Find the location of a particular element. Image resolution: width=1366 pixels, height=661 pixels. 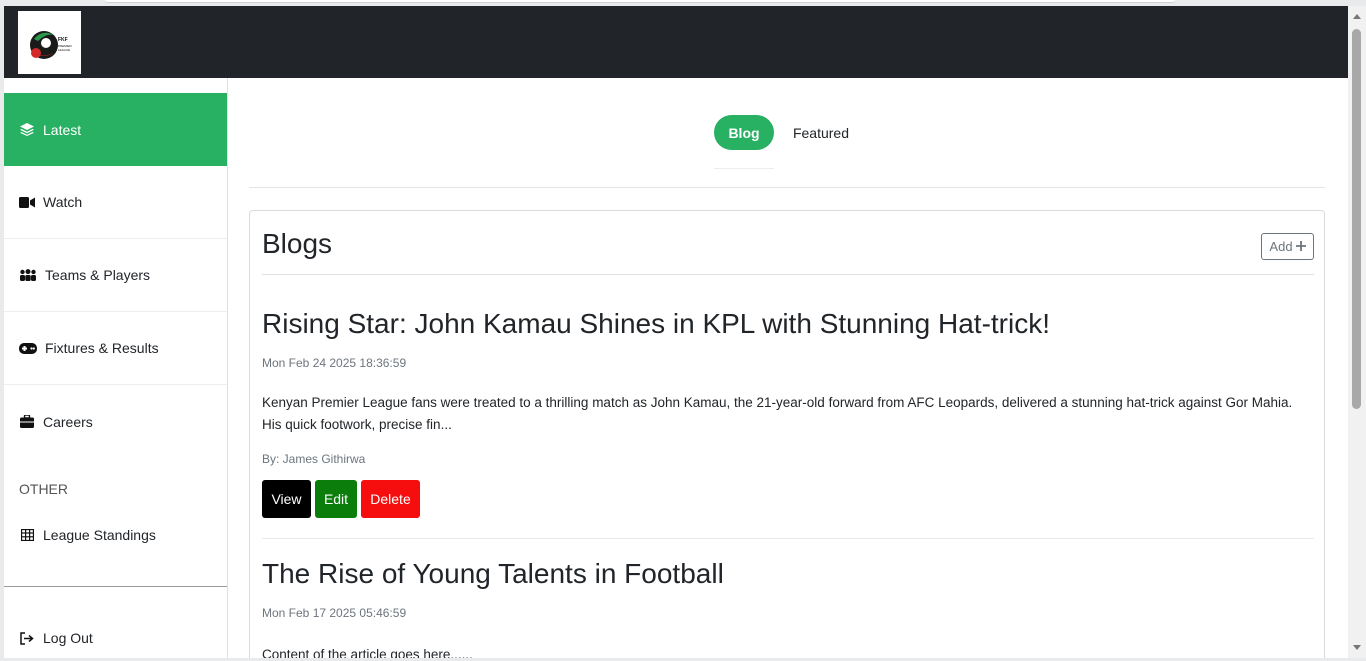

svg-text: LEAGUE is located at coordinates (64, 50).